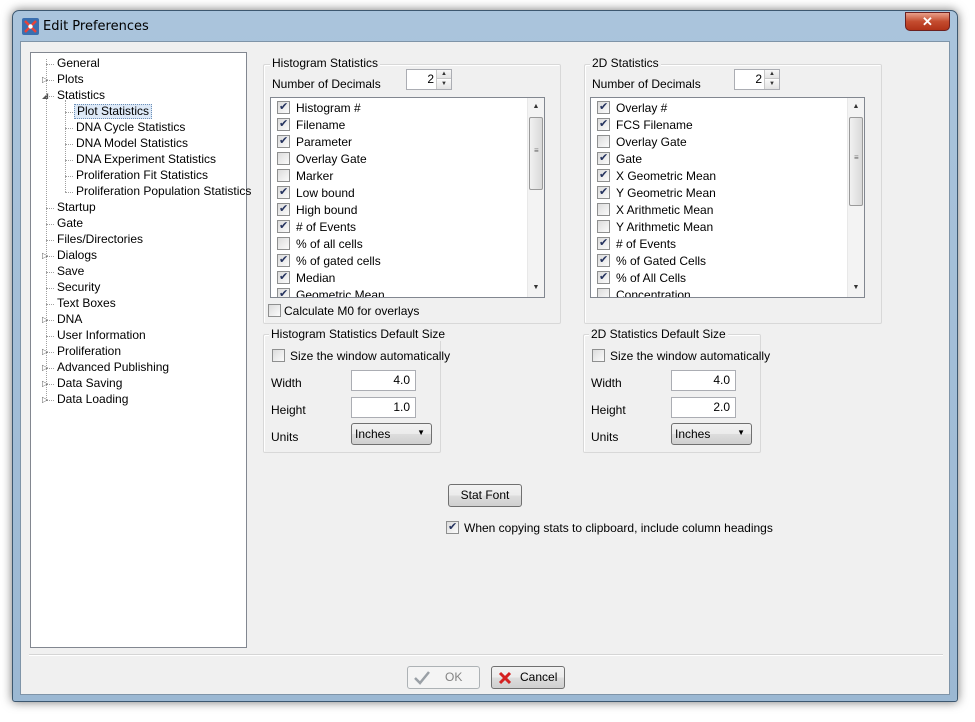 The height and width of the screenshot is (722, 975). I want to click on stat-option-row: Low bound, so click(316, 193).